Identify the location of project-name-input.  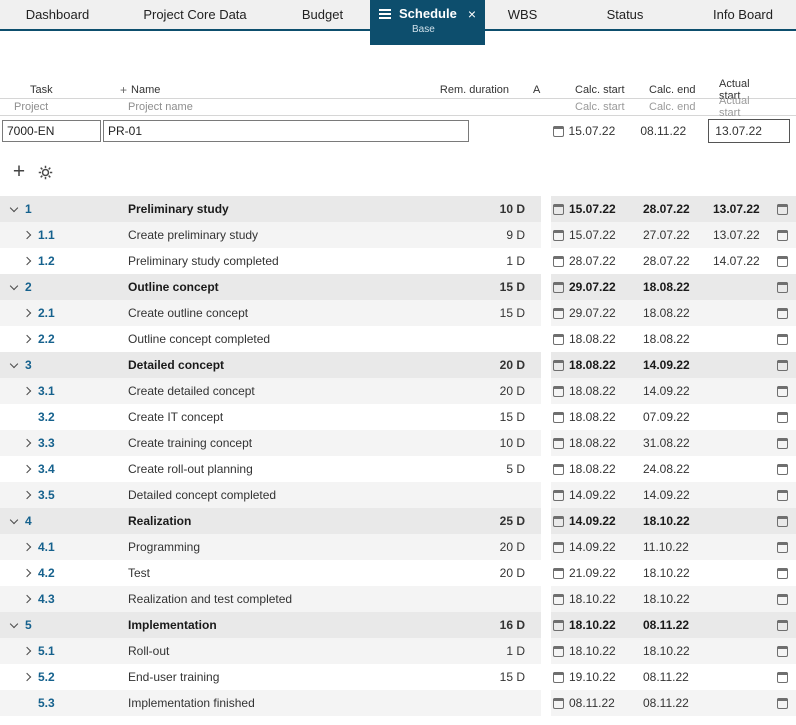
(286, 131).